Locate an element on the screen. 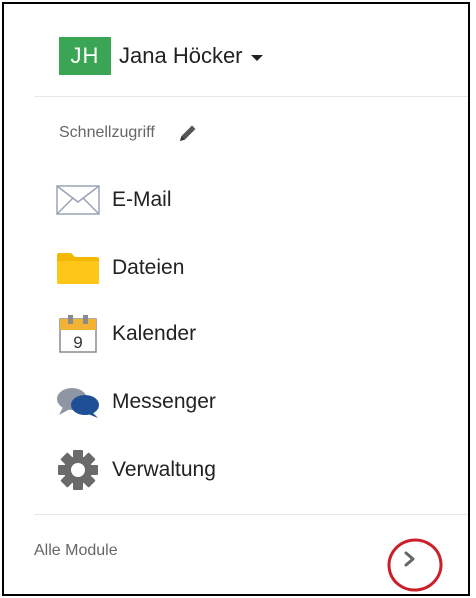  mail-icon is located at coordinates (78, 200).